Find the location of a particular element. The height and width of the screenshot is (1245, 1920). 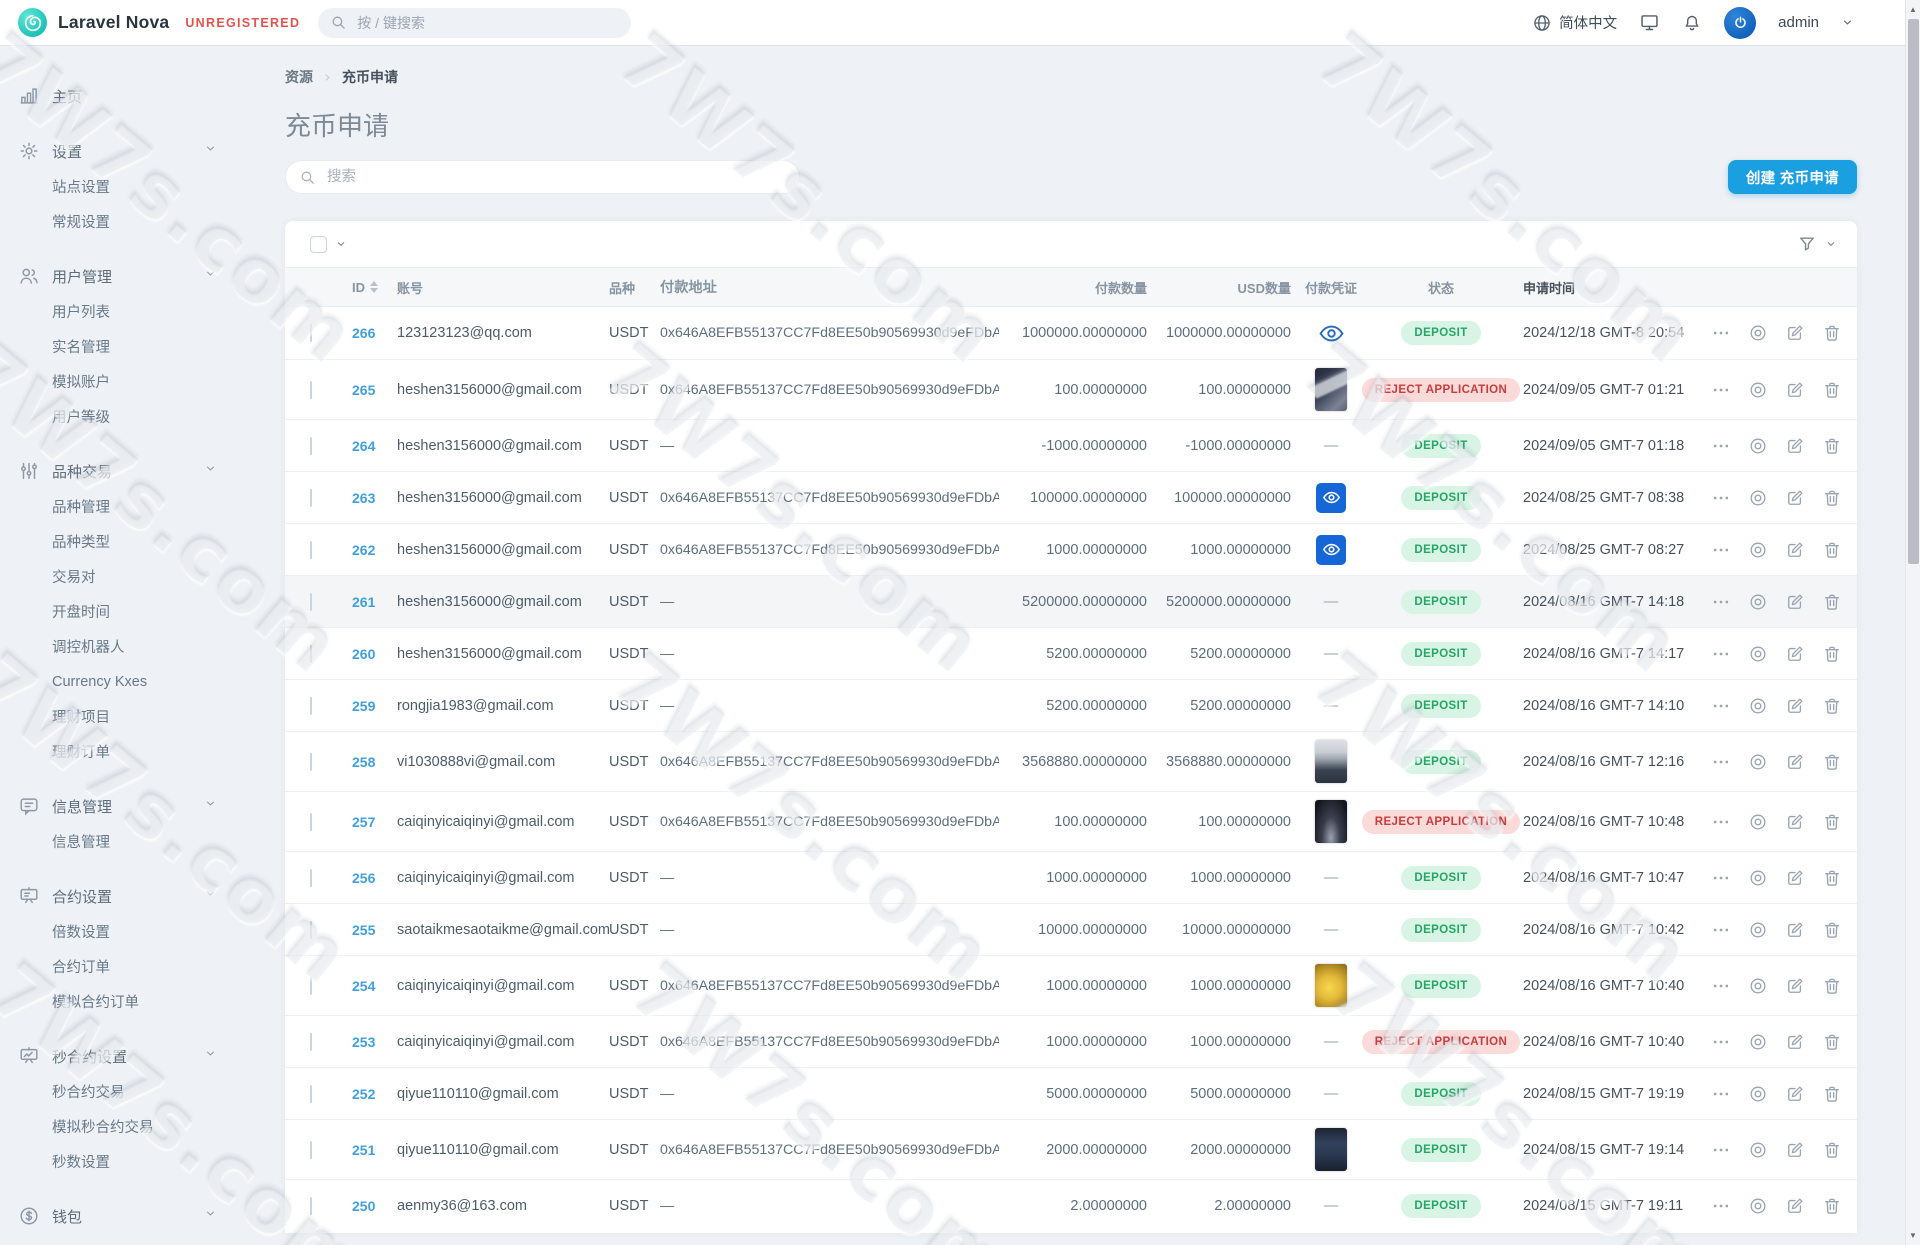

sidebar-item: 理财订单 is located at coordinates (120, 751).